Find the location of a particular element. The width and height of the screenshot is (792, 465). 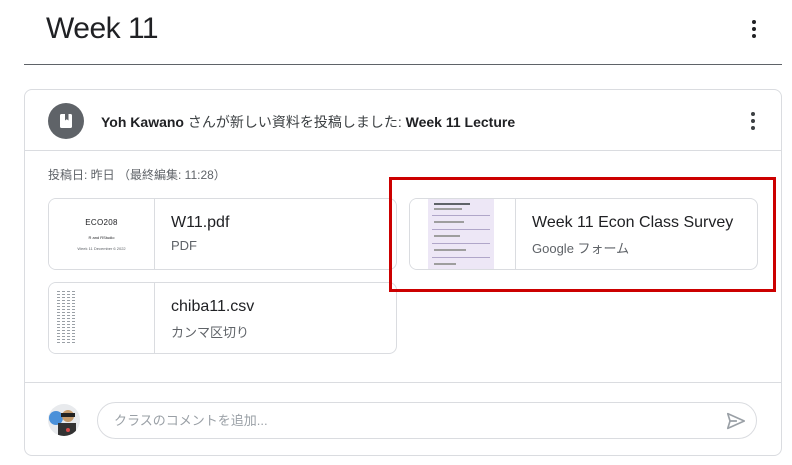

attachment-type: Google フォーム is located at coordinates (581, 248).